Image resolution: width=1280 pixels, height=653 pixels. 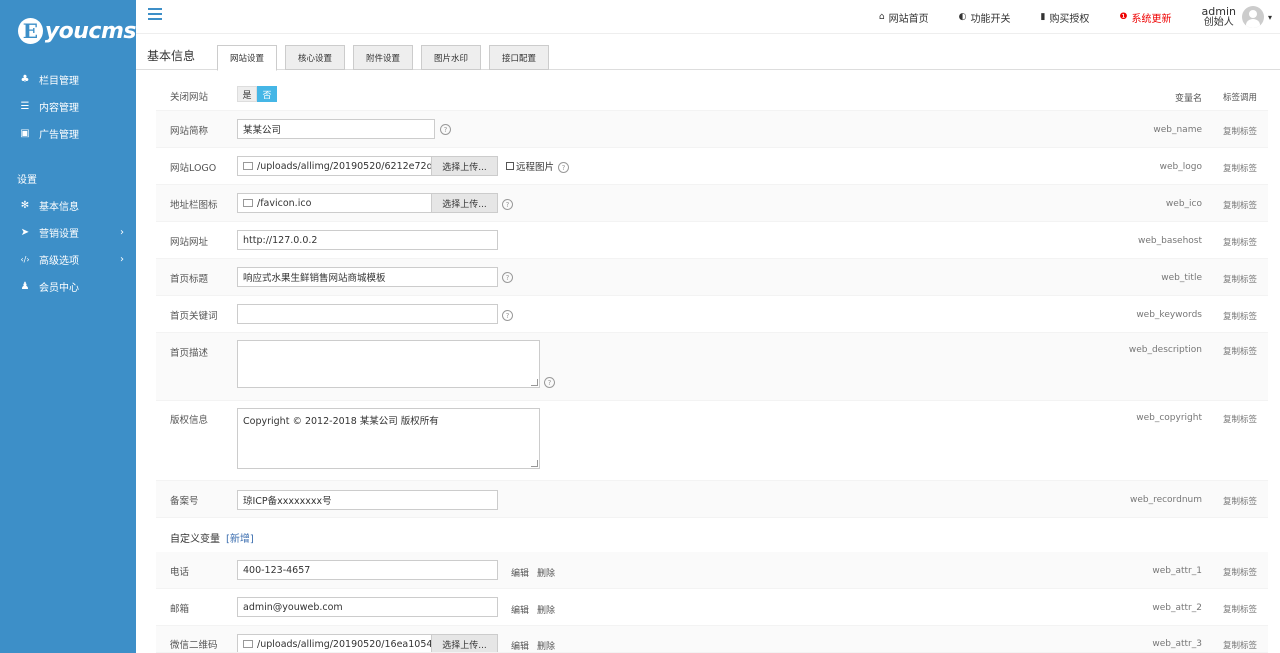 What do you see at coordinates (180, 572) in the screenshot?
I see `field-label: 电话` at bounding box center [180, 572].